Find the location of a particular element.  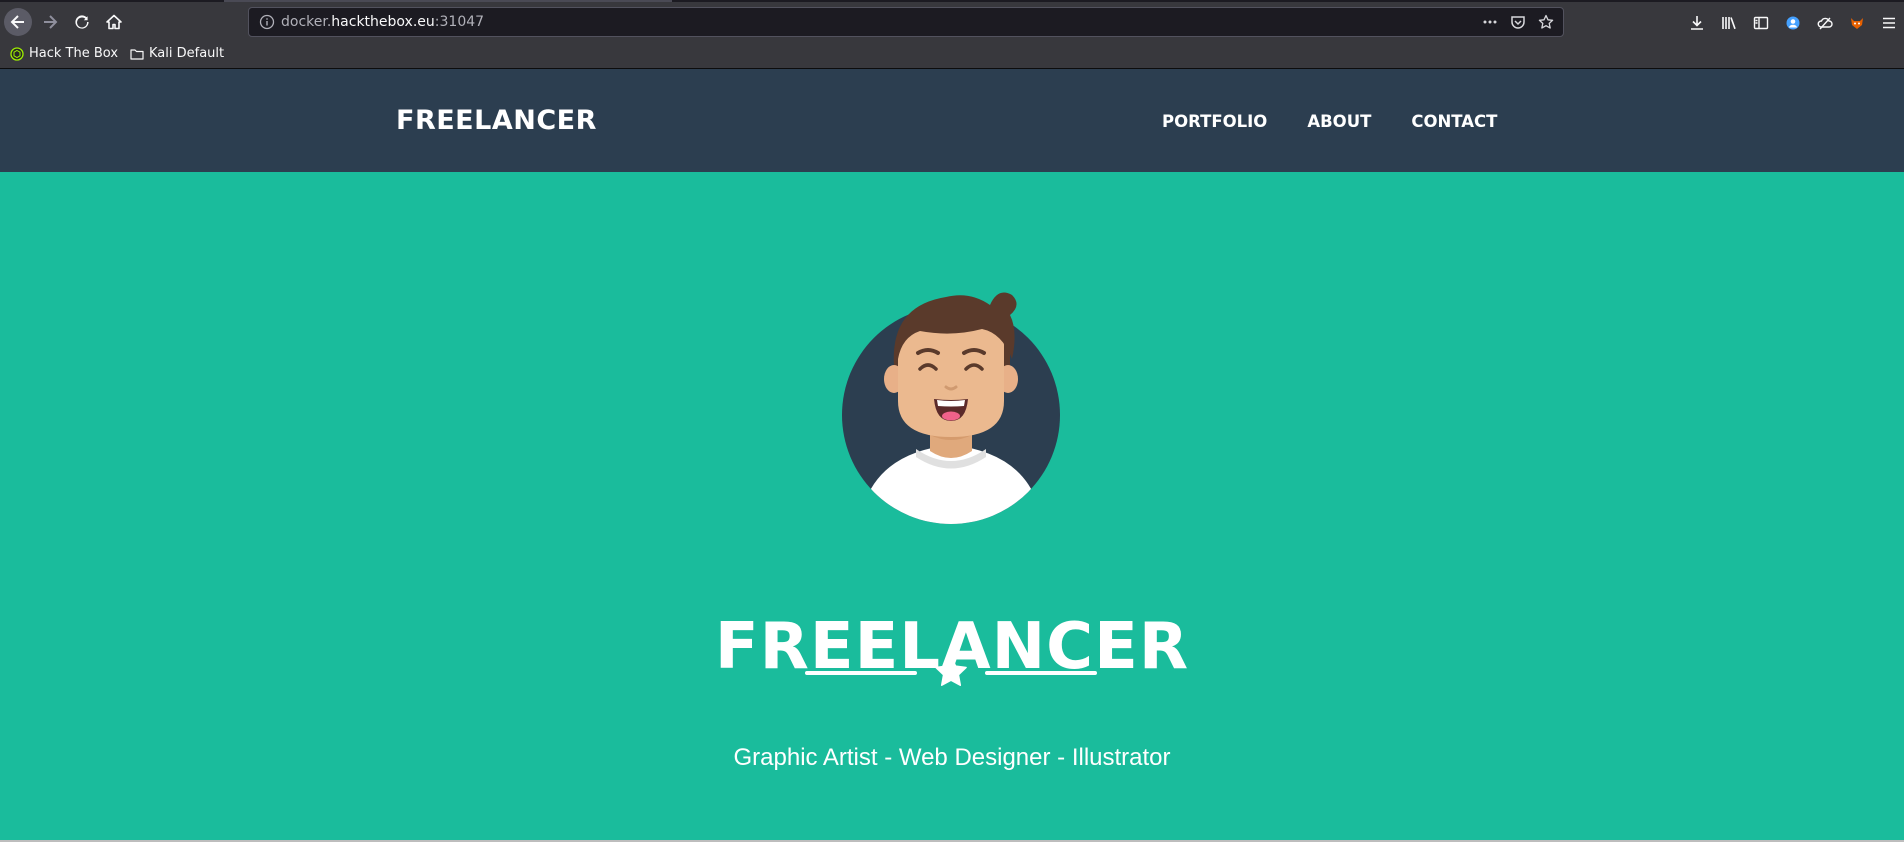

account-icon is located at coordinates (1793, 23).